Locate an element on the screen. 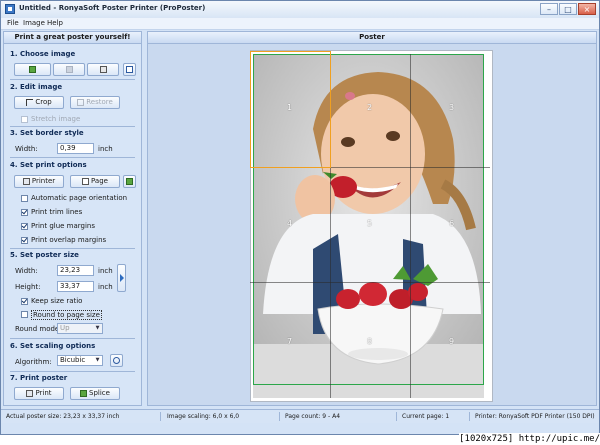 The height and width of the screenshot is (445, 600). section-edit-image: 2. Edit image is located at coordinates (36, 87).